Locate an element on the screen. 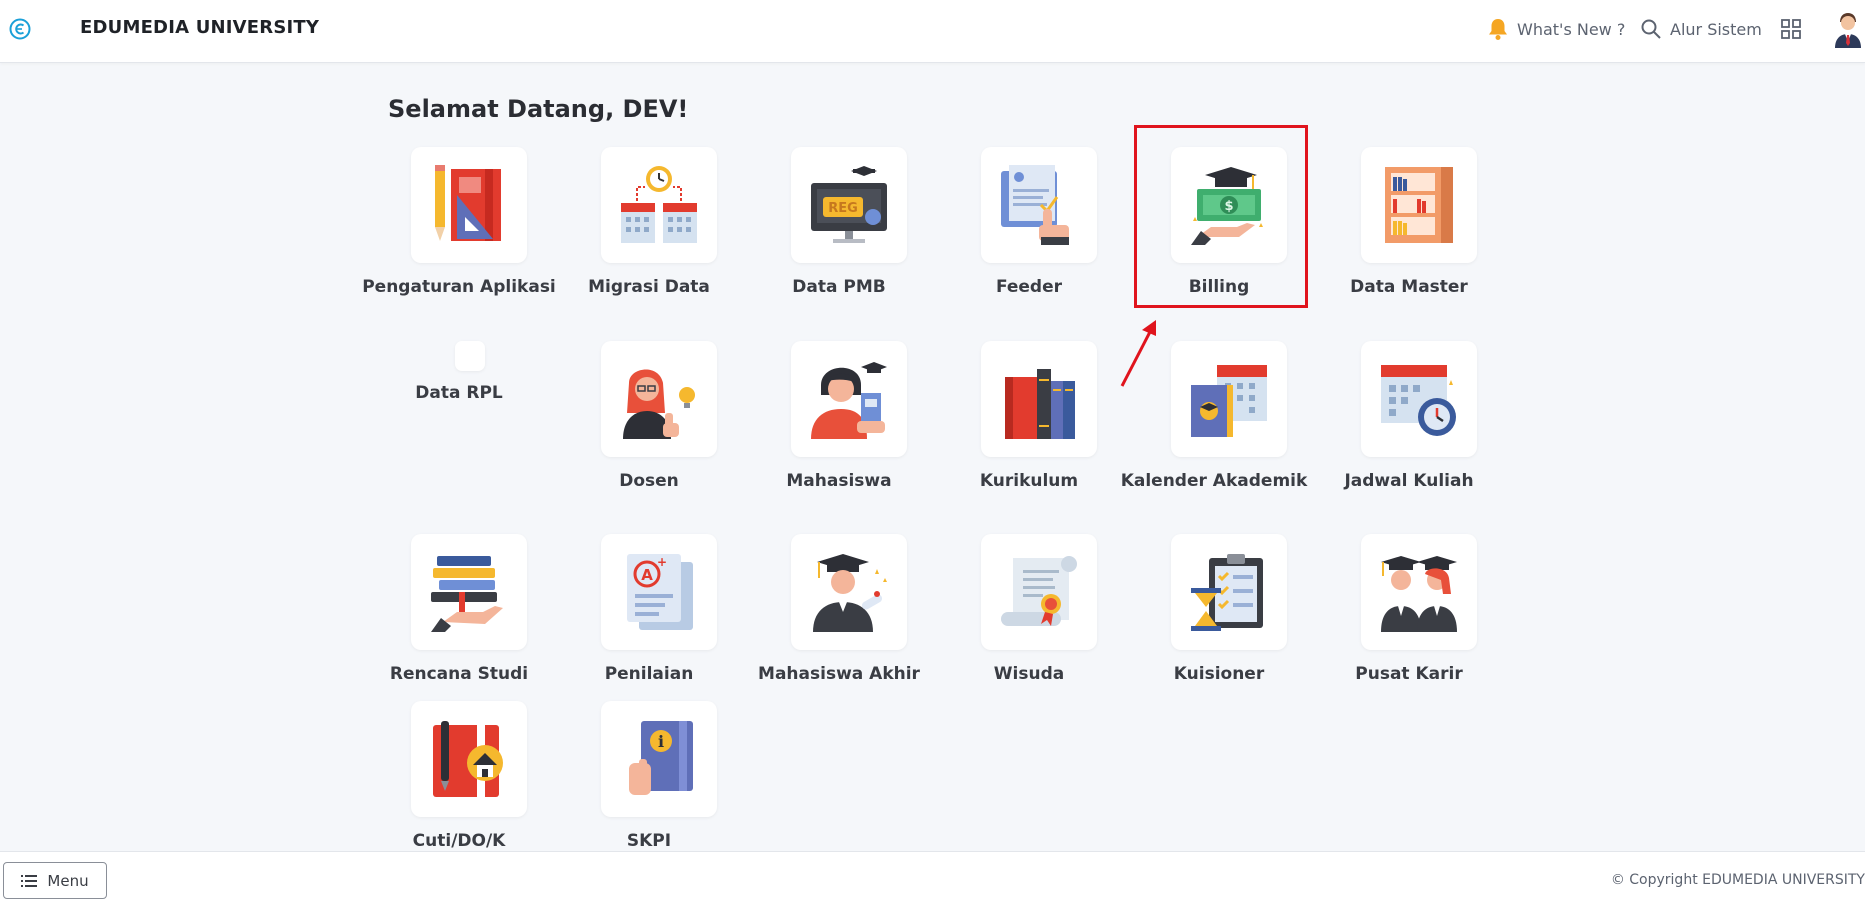  app-tile-kalender-akademik: Kalender Akademik is located at coordinates (1217, 426).